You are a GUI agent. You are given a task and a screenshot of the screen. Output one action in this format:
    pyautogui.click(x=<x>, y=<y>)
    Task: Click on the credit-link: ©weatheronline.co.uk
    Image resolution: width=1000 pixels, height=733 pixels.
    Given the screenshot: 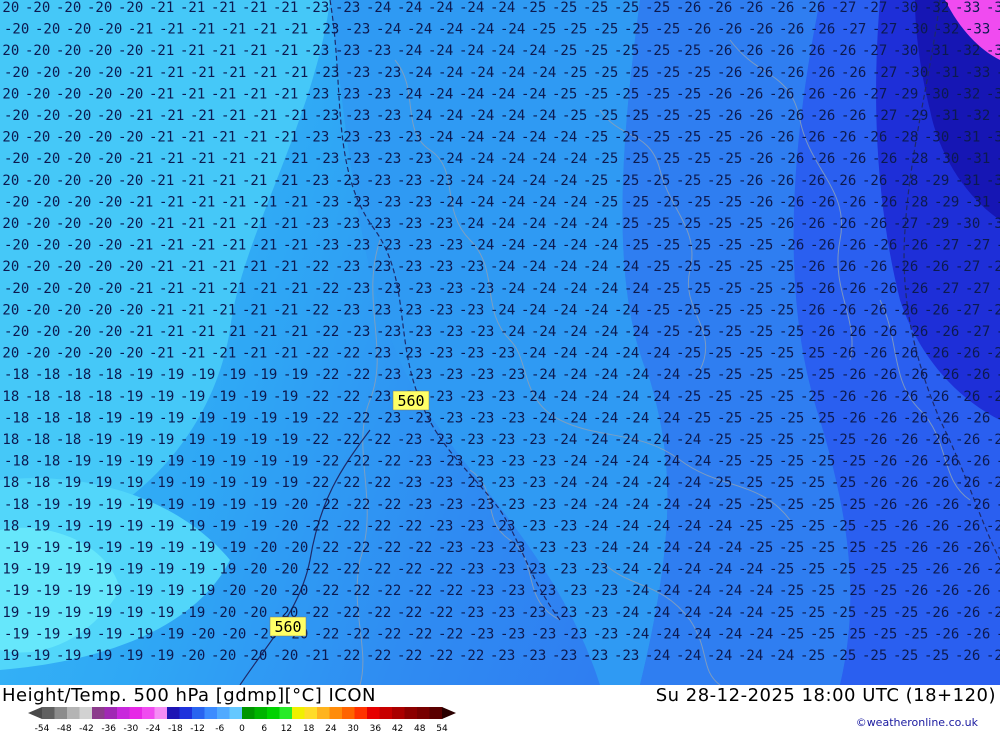 What is the action you would take?
    pyautogui.click(x=917, y=722)
    